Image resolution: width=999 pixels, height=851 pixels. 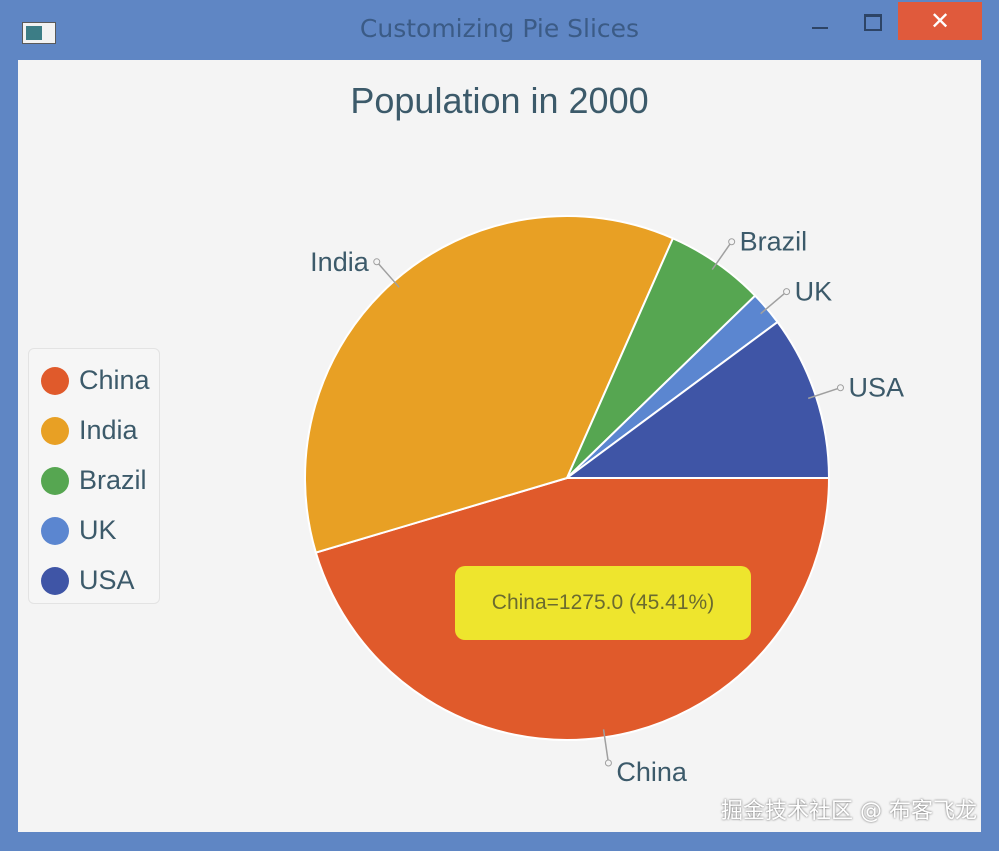 I want to click on slice-label-india: India, so click(x=340, y=262).